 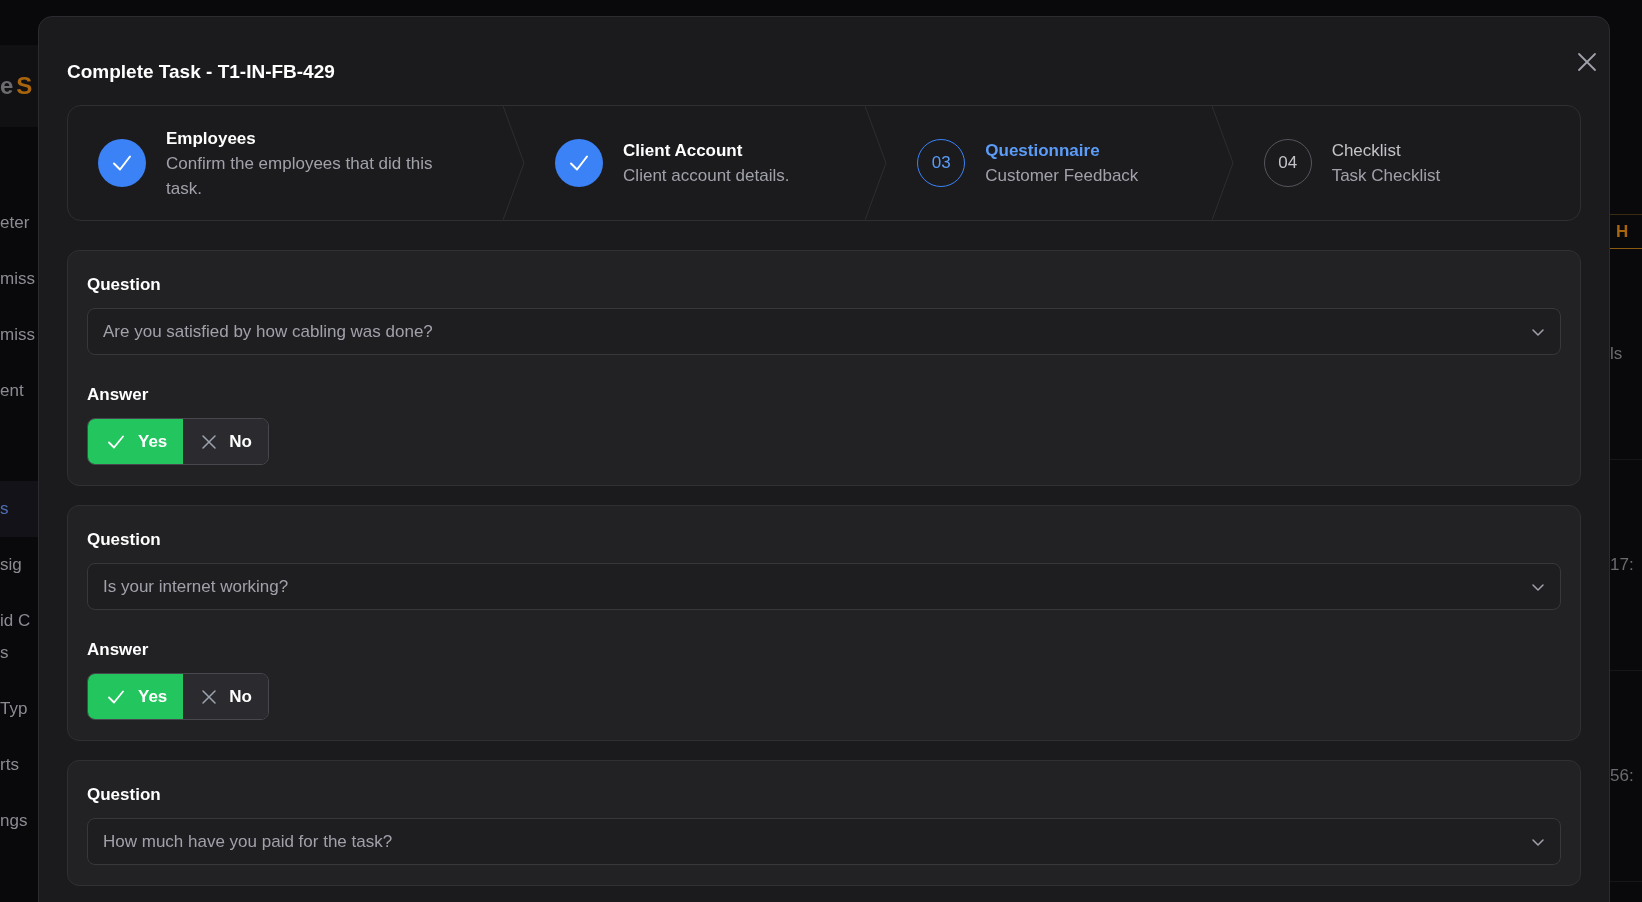 What do you see at coordinates (211, 138) in the screenshot?
I see `step-title: Employees` at bounding box center [211, 138].